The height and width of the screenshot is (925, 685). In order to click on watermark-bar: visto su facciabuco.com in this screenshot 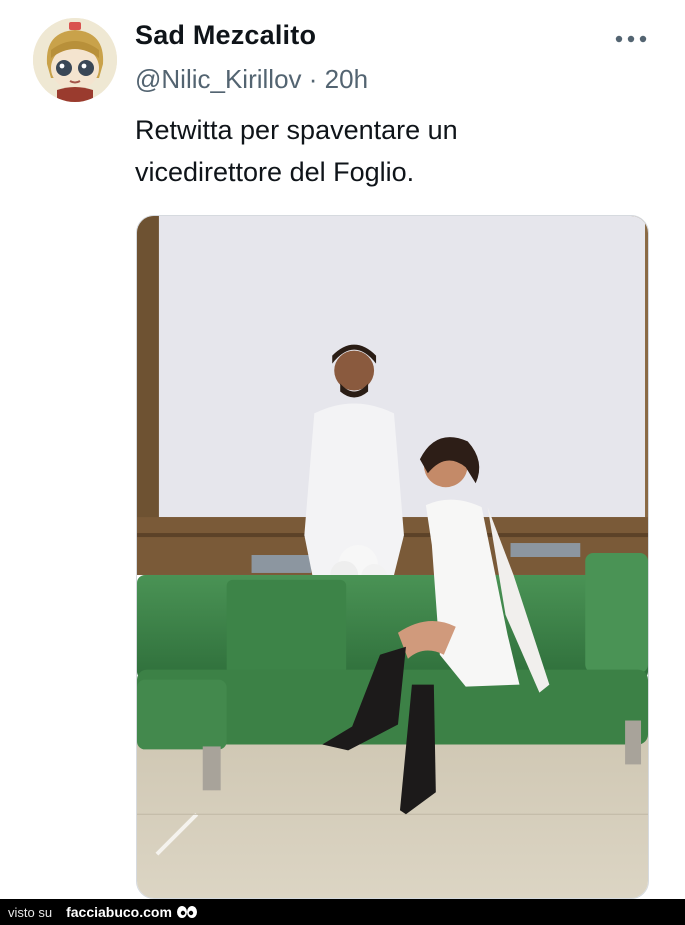, I will do `click(342, 912)`.